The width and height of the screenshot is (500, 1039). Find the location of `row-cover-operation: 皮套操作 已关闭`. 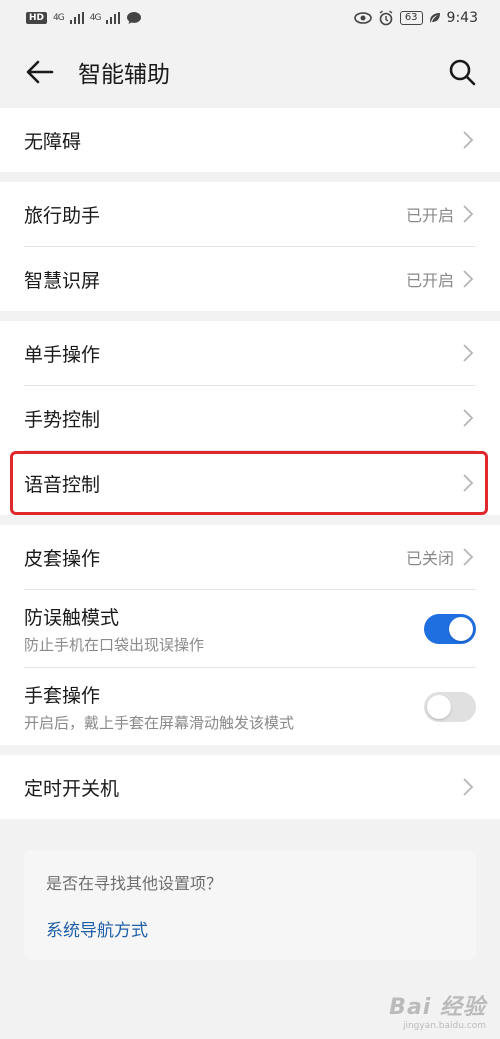

row-cover-operation: 皮套操作 已关闭 is located at coordinates (250, 557).